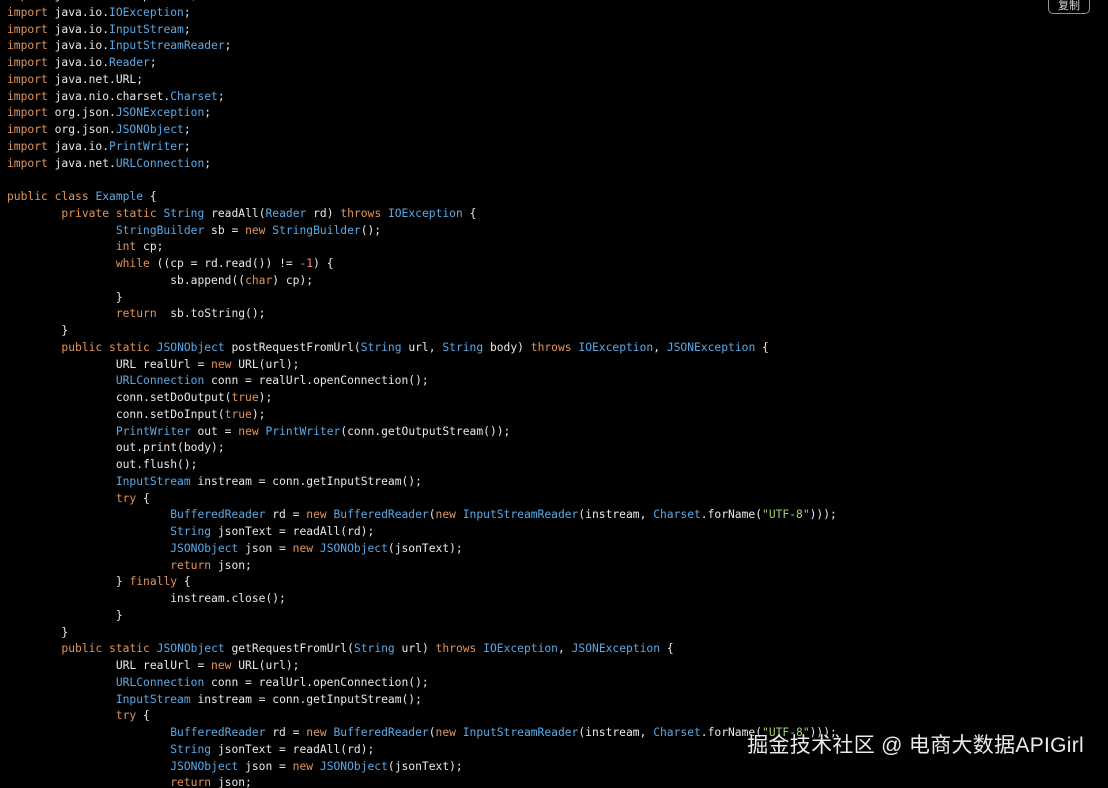 This screenshot has width=1108, height=788. I want to click on code-text: sb =, so click(225, 230).